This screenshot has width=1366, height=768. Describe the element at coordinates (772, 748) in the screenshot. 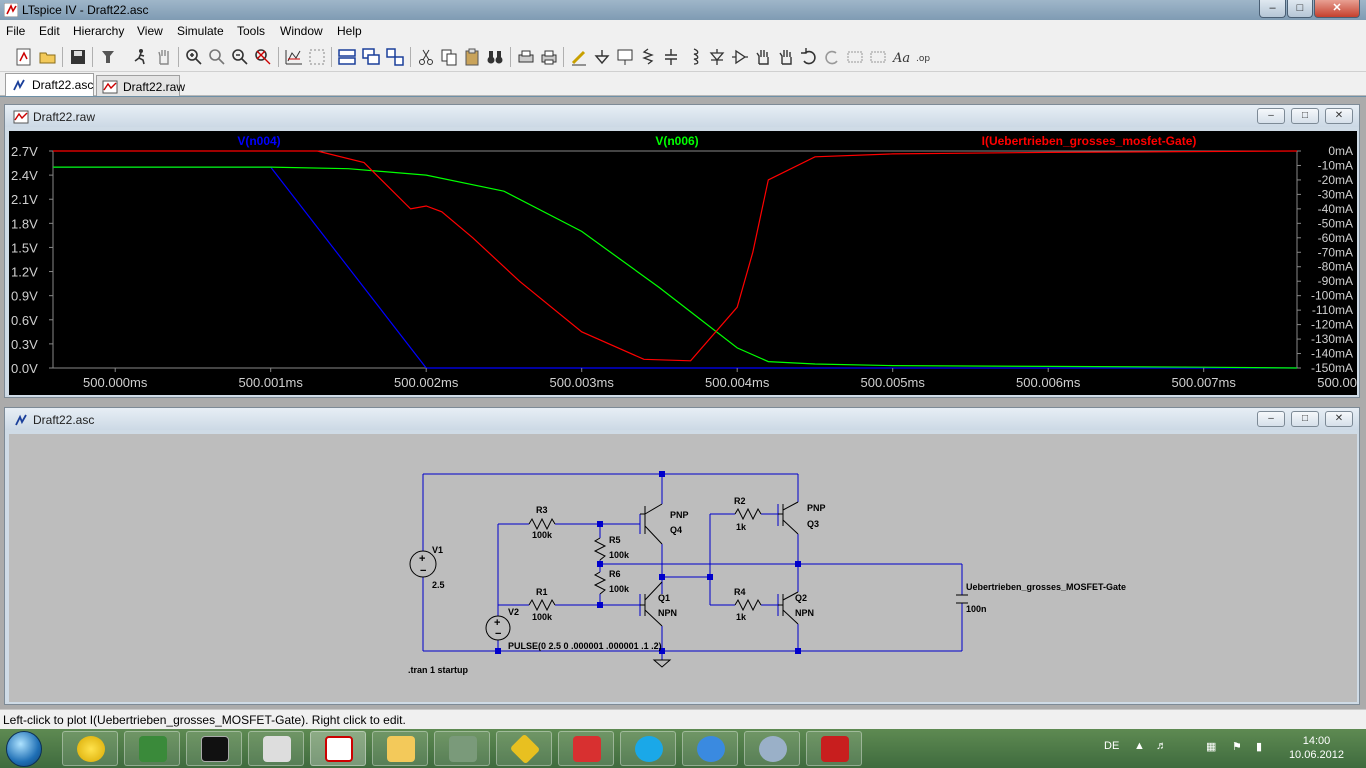

I see `taskbar-media` at that location.